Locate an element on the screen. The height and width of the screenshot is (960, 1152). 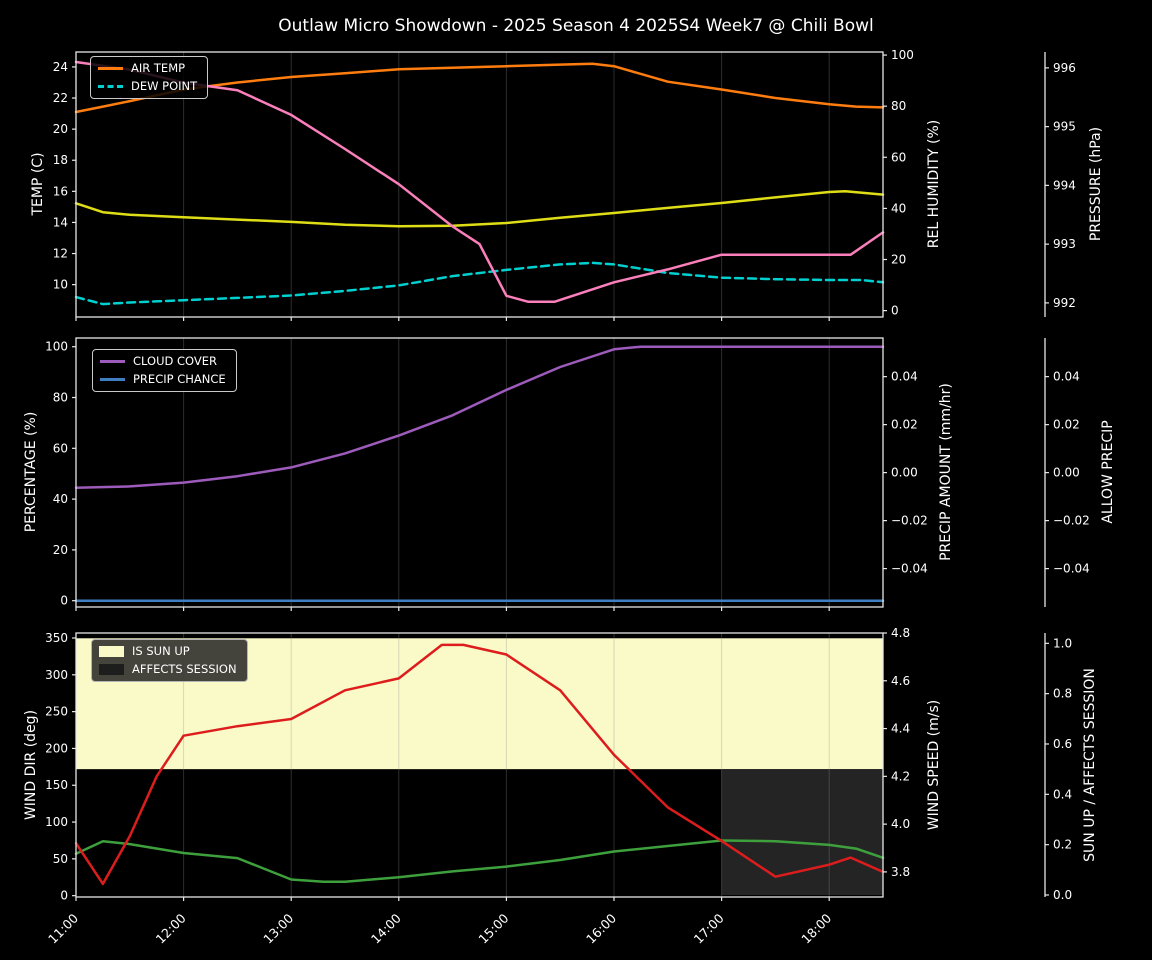
tick-label: 993 is located at coordinates (1064, 244).